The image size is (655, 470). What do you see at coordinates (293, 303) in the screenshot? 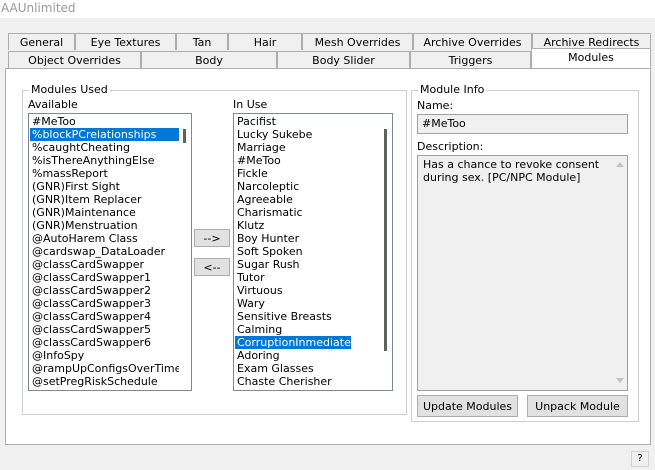
I see `in-use-module-item: Wary` at bounding box center [293, 303].